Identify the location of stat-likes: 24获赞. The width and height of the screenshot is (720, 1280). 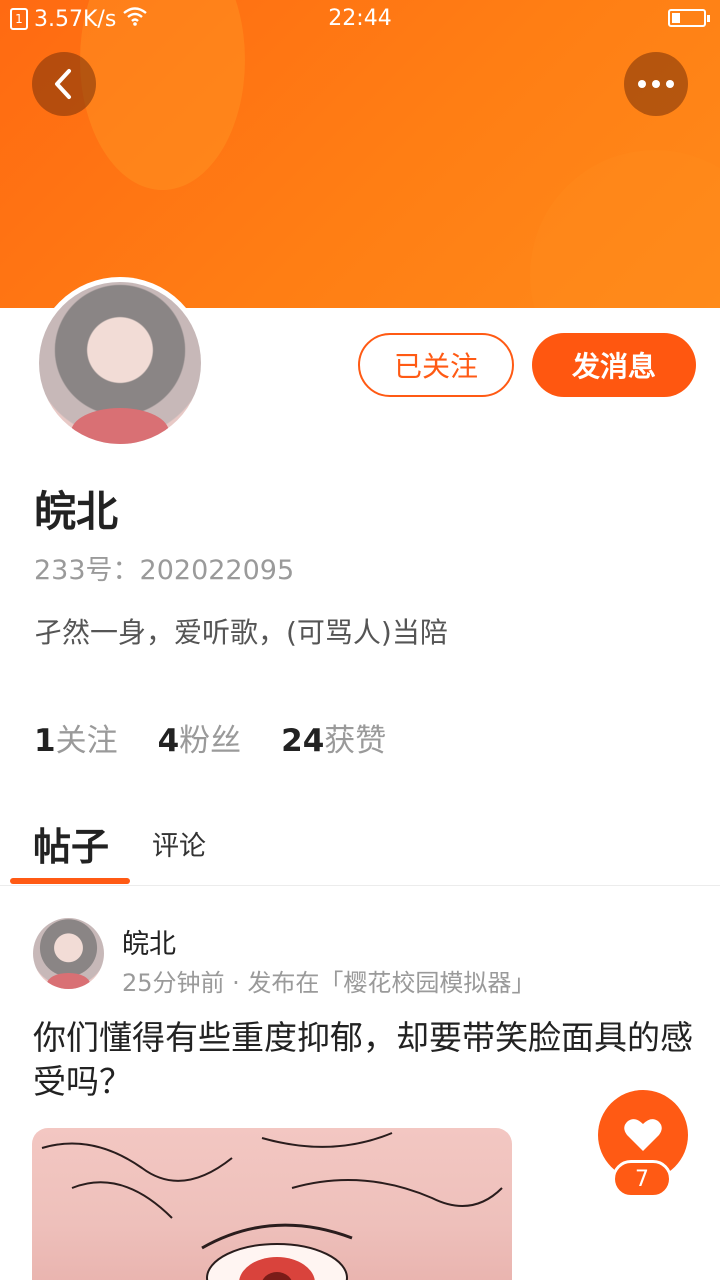
(333, 737).